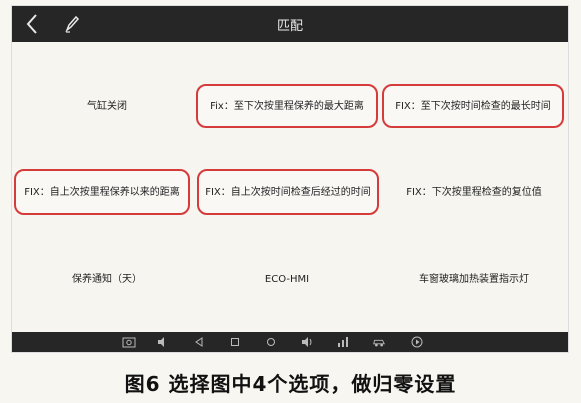  I want to click on bottom-nav-bar, so click(290, 342).